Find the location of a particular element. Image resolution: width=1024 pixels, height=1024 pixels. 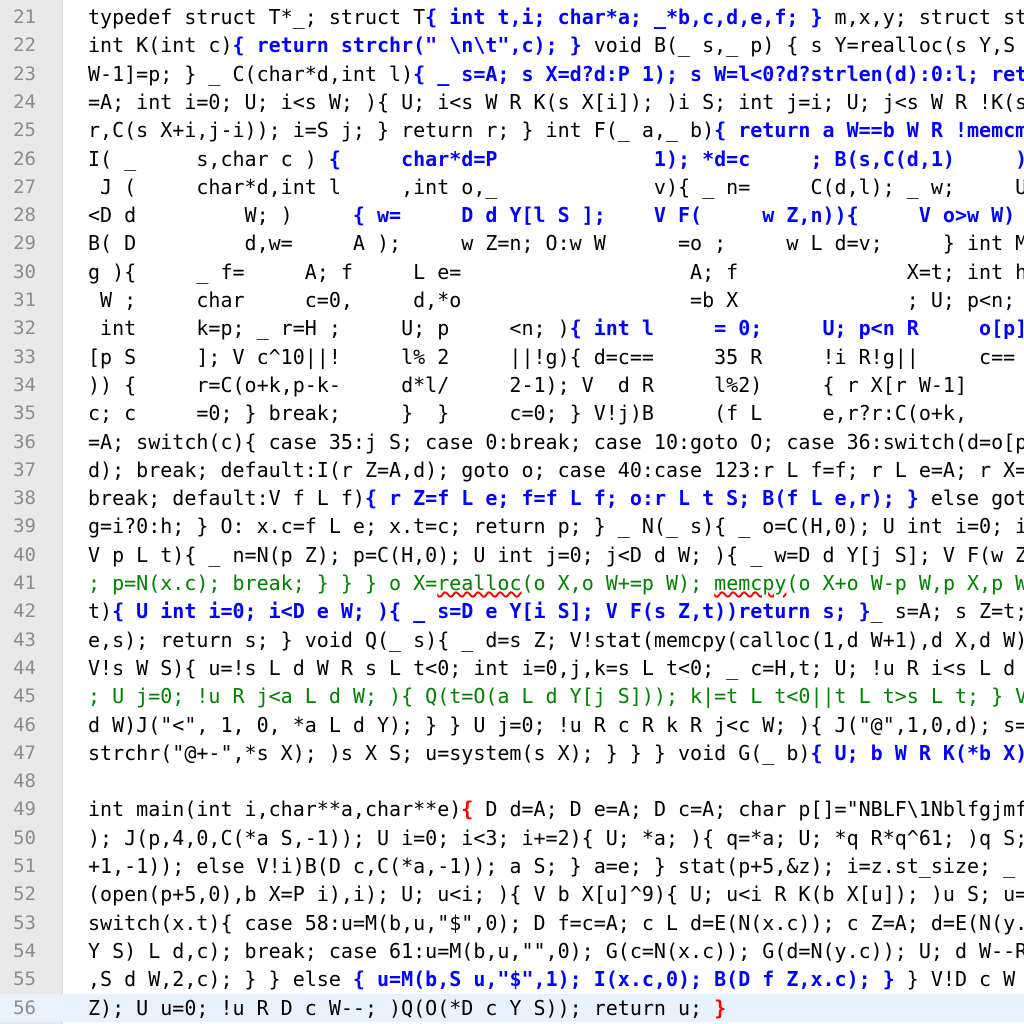

code-token: { return strchr(" \n\t",c); } is located at coordinates (407, 45).